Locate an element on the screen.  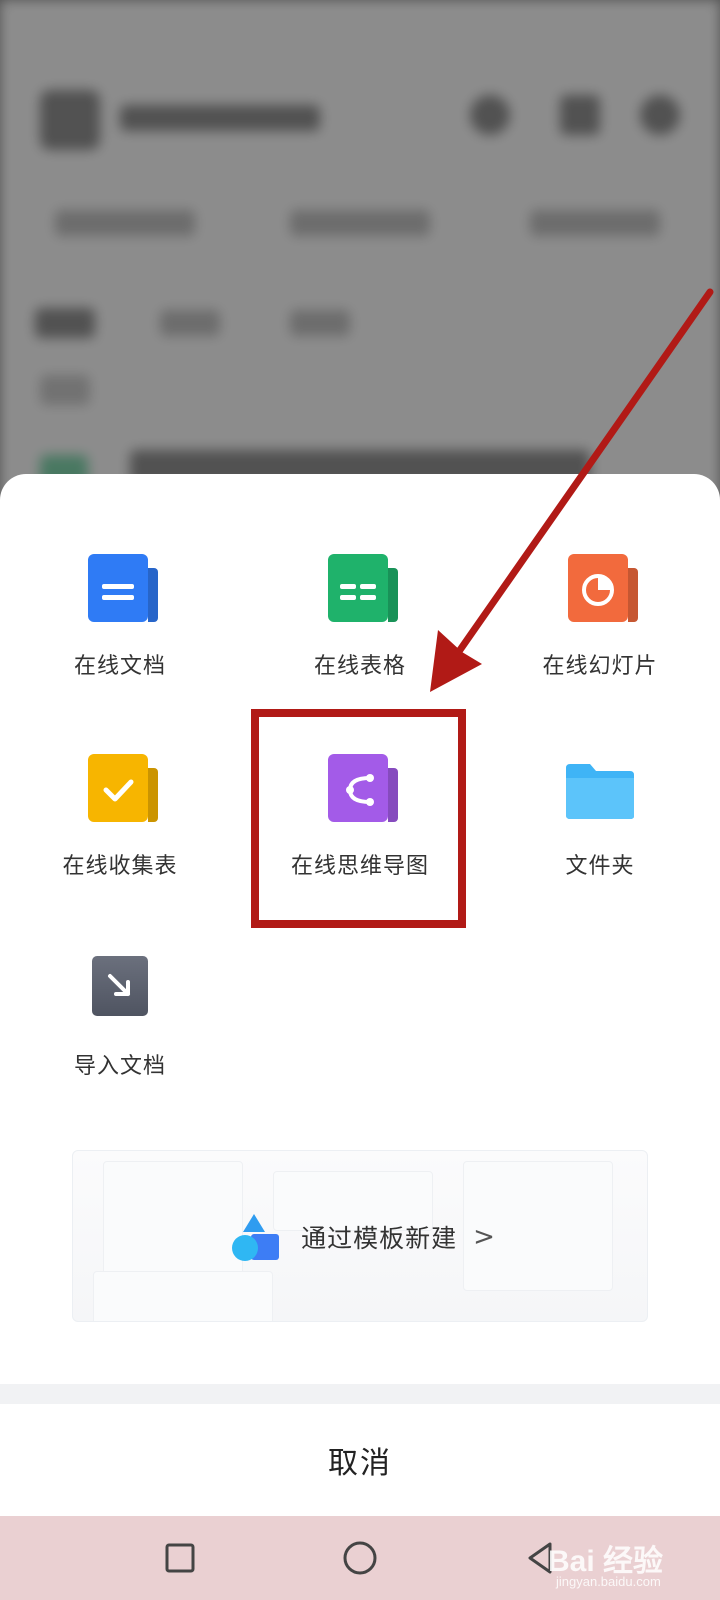
template-label: 通过模板新建 is located at coordinates (379, 1238).